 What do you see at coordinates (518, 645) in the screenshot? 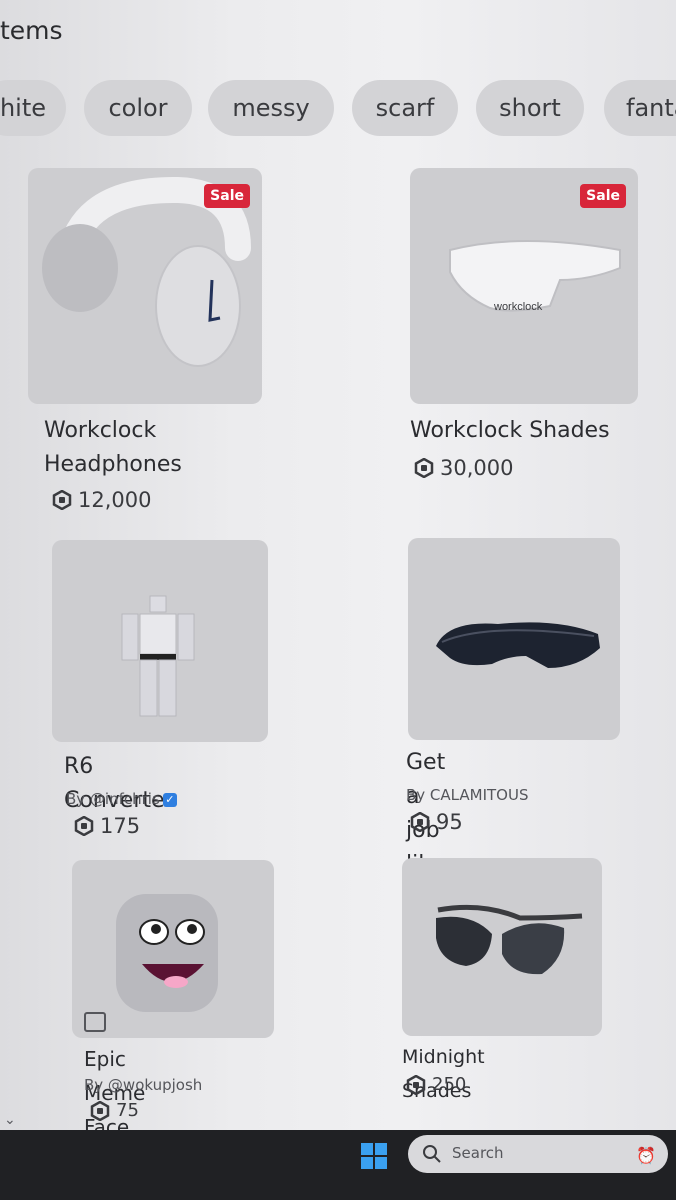
I see `sunglasses-image` at bounding box center [518, 645].